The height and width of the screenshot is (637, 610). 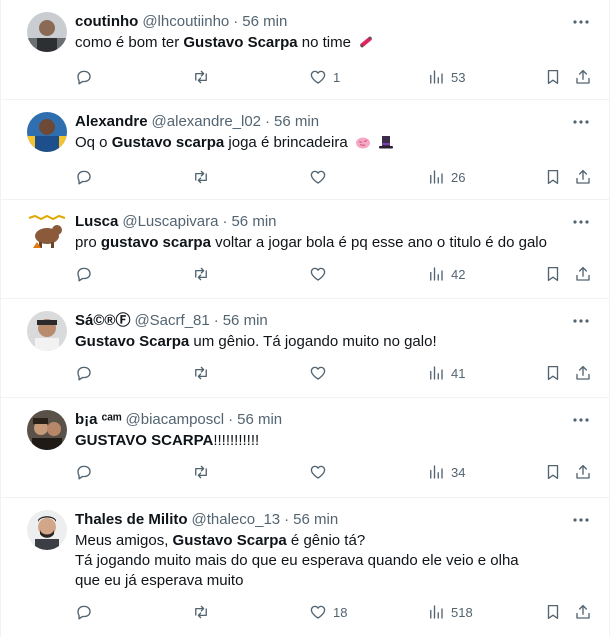 What do you see at coordinates (366, 45) in the screenshot?
I see `skateboard-icon` at bounding box center [366, 45].